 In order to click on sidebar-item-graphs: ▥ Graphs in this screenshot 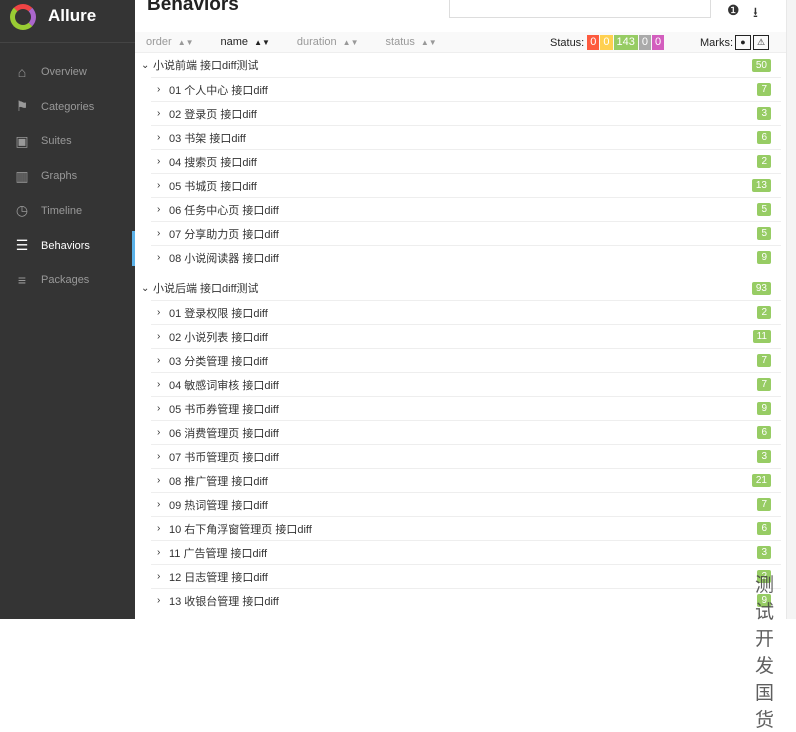, I will do `click(67, 176)`.